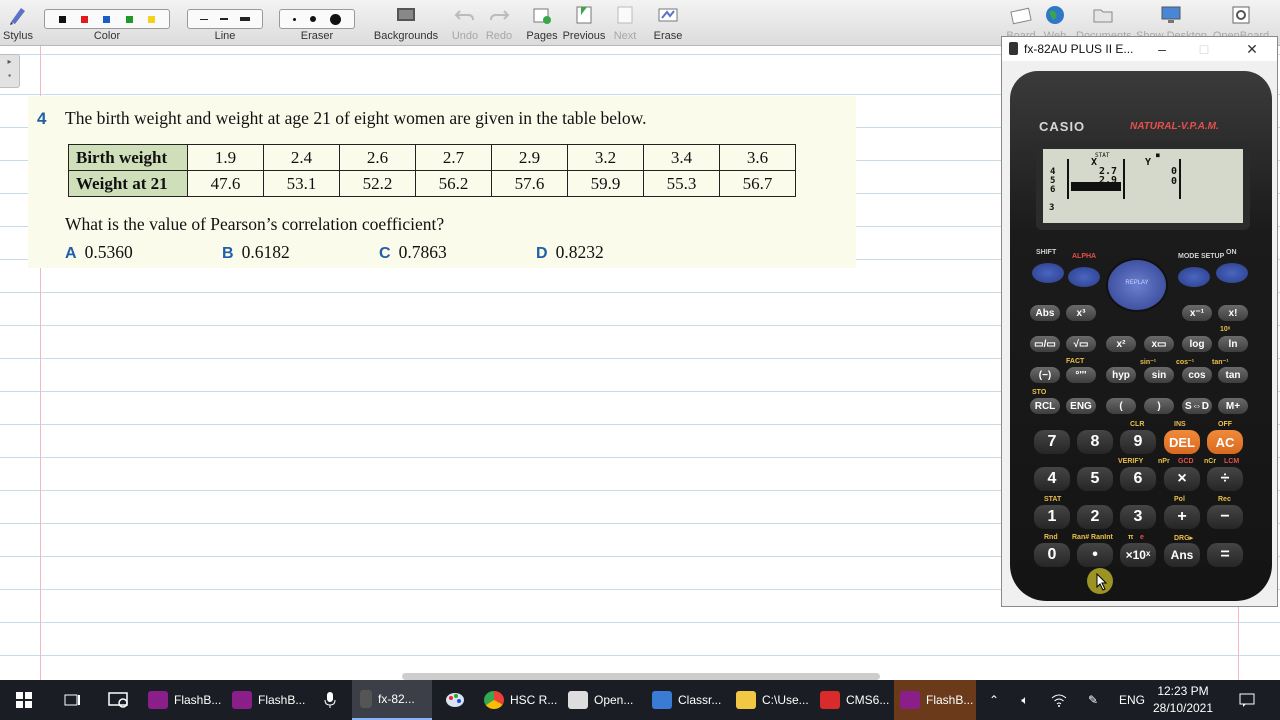  I want to click on taskbar-clock: 12:23 PM 28/10/2021, so click(1183, 700).